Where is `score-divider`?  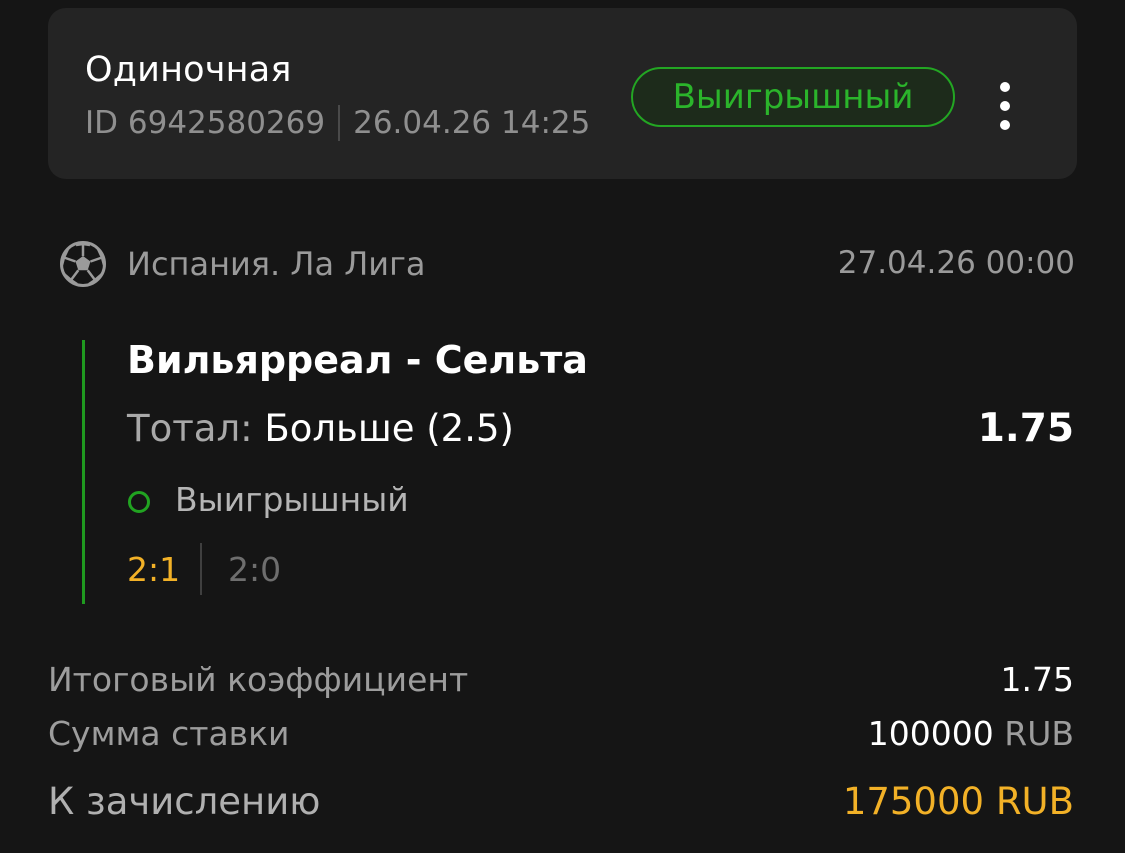
score-divider is located at coordinates (201, 569).